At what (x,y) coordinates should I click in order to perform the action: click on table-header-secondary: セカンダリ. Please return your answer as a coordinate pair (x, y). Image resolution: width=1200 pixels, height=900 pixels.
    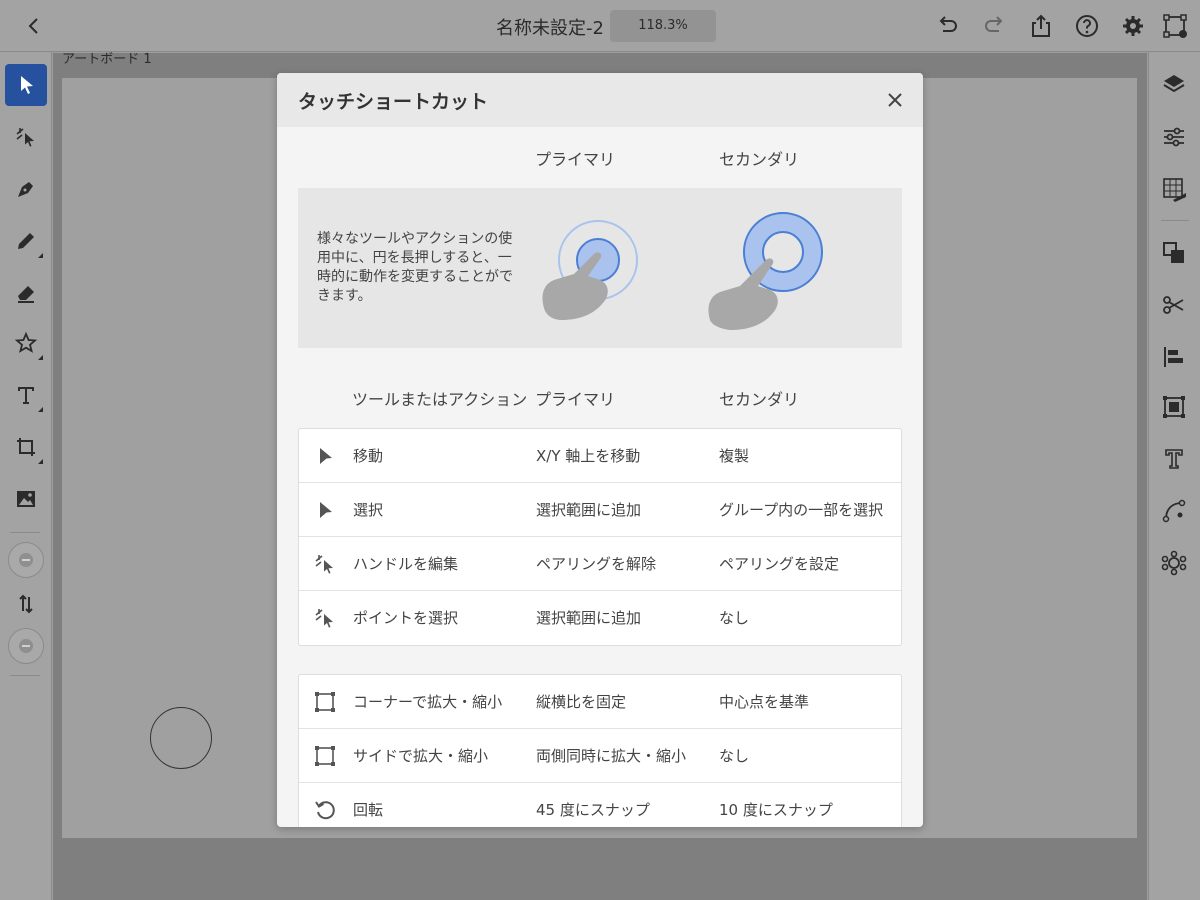
    Looking at the image, I should click on (759, 399).